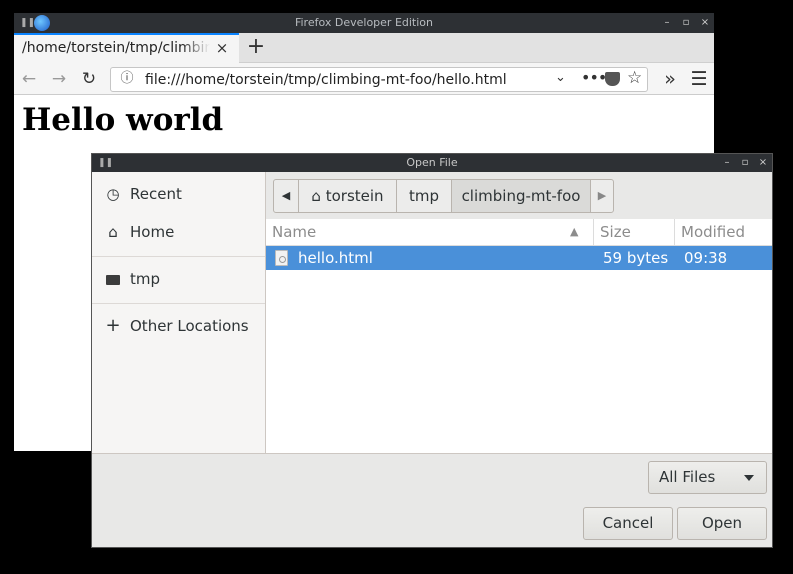 This screenshot has height=574, width=793. I want to click on file-size: 59 bytes, so click(636, 258).